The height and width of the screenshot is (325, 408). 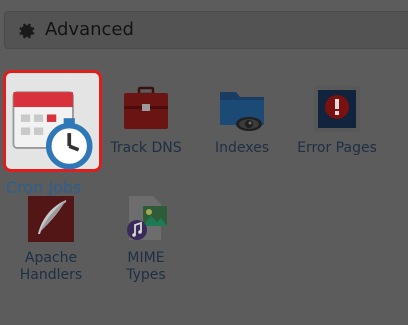 I want to click on media-file-icon, so click(x=147, y=218).